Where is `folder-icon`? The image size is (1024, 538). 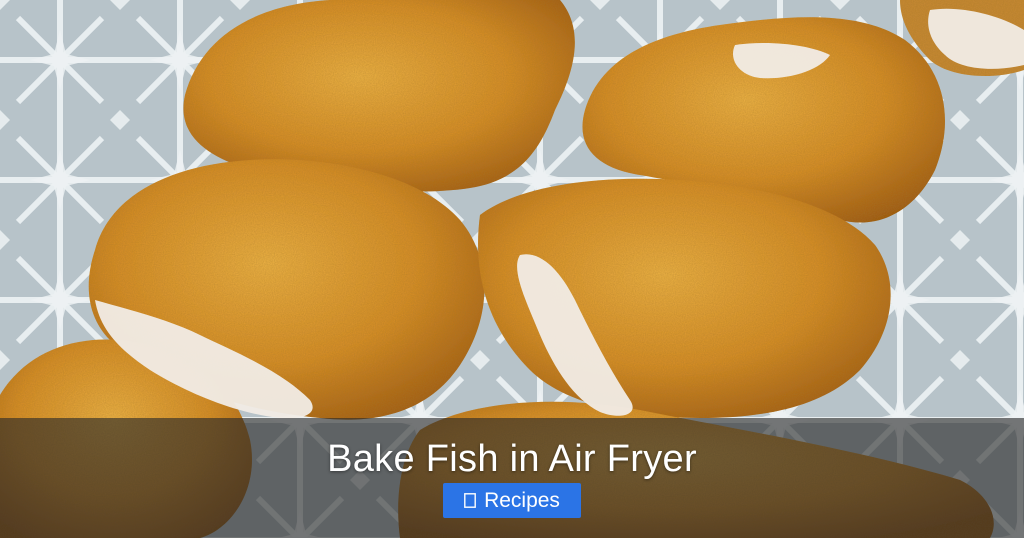 folder-icon is located at coordinates (470, 500).